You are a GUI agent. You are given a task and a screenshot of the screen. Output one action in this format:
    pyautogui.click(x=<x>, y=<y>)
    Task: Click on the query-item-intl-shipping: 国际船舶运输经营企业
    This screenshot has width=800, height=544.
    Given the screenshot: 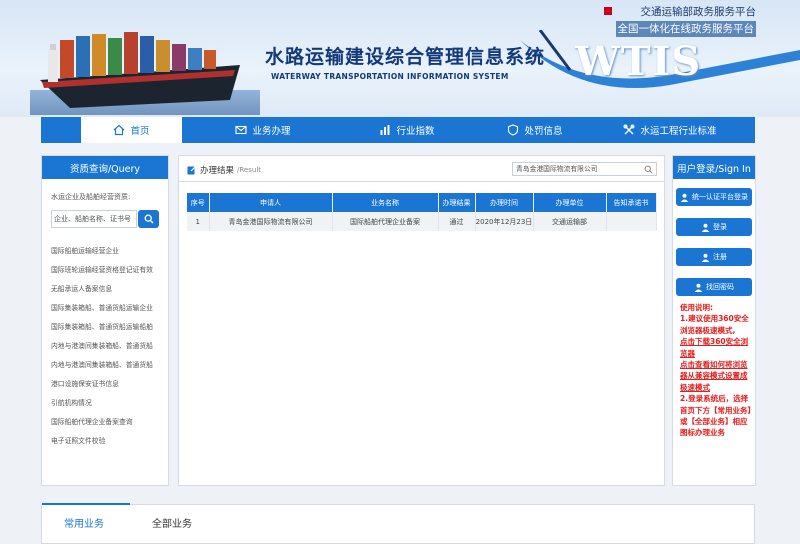 What is the action you would take?
    pyautogui.click(x=106, y=251)
    